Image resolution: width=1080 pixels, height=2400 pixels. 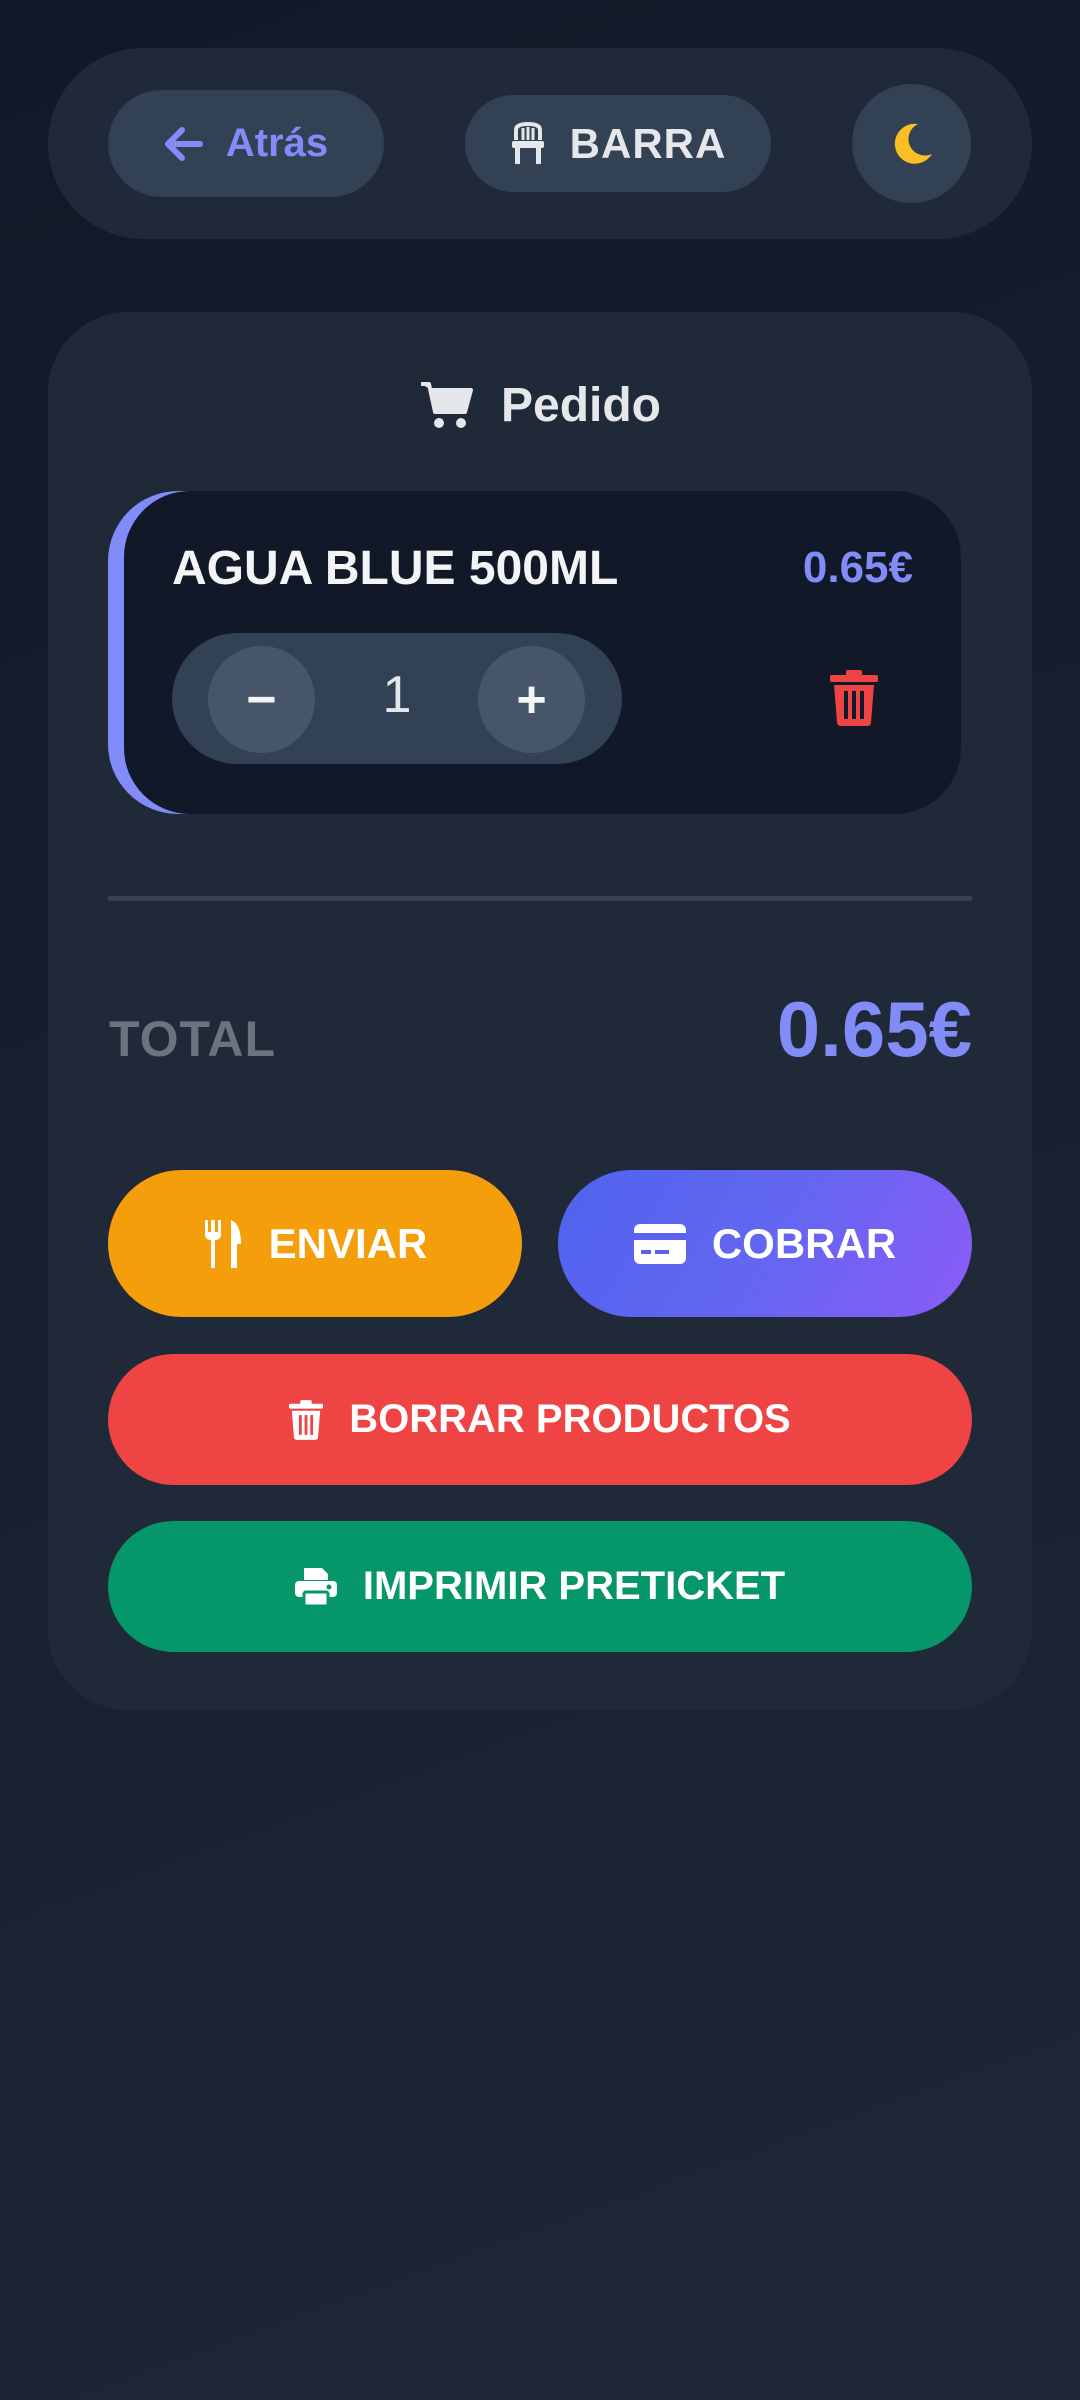 What do you see at coordinates (570, 1419) in the screenshot?
I see `clear-products-label: BORRAR PRODUCTOS` at bounding box center [570, 1419].